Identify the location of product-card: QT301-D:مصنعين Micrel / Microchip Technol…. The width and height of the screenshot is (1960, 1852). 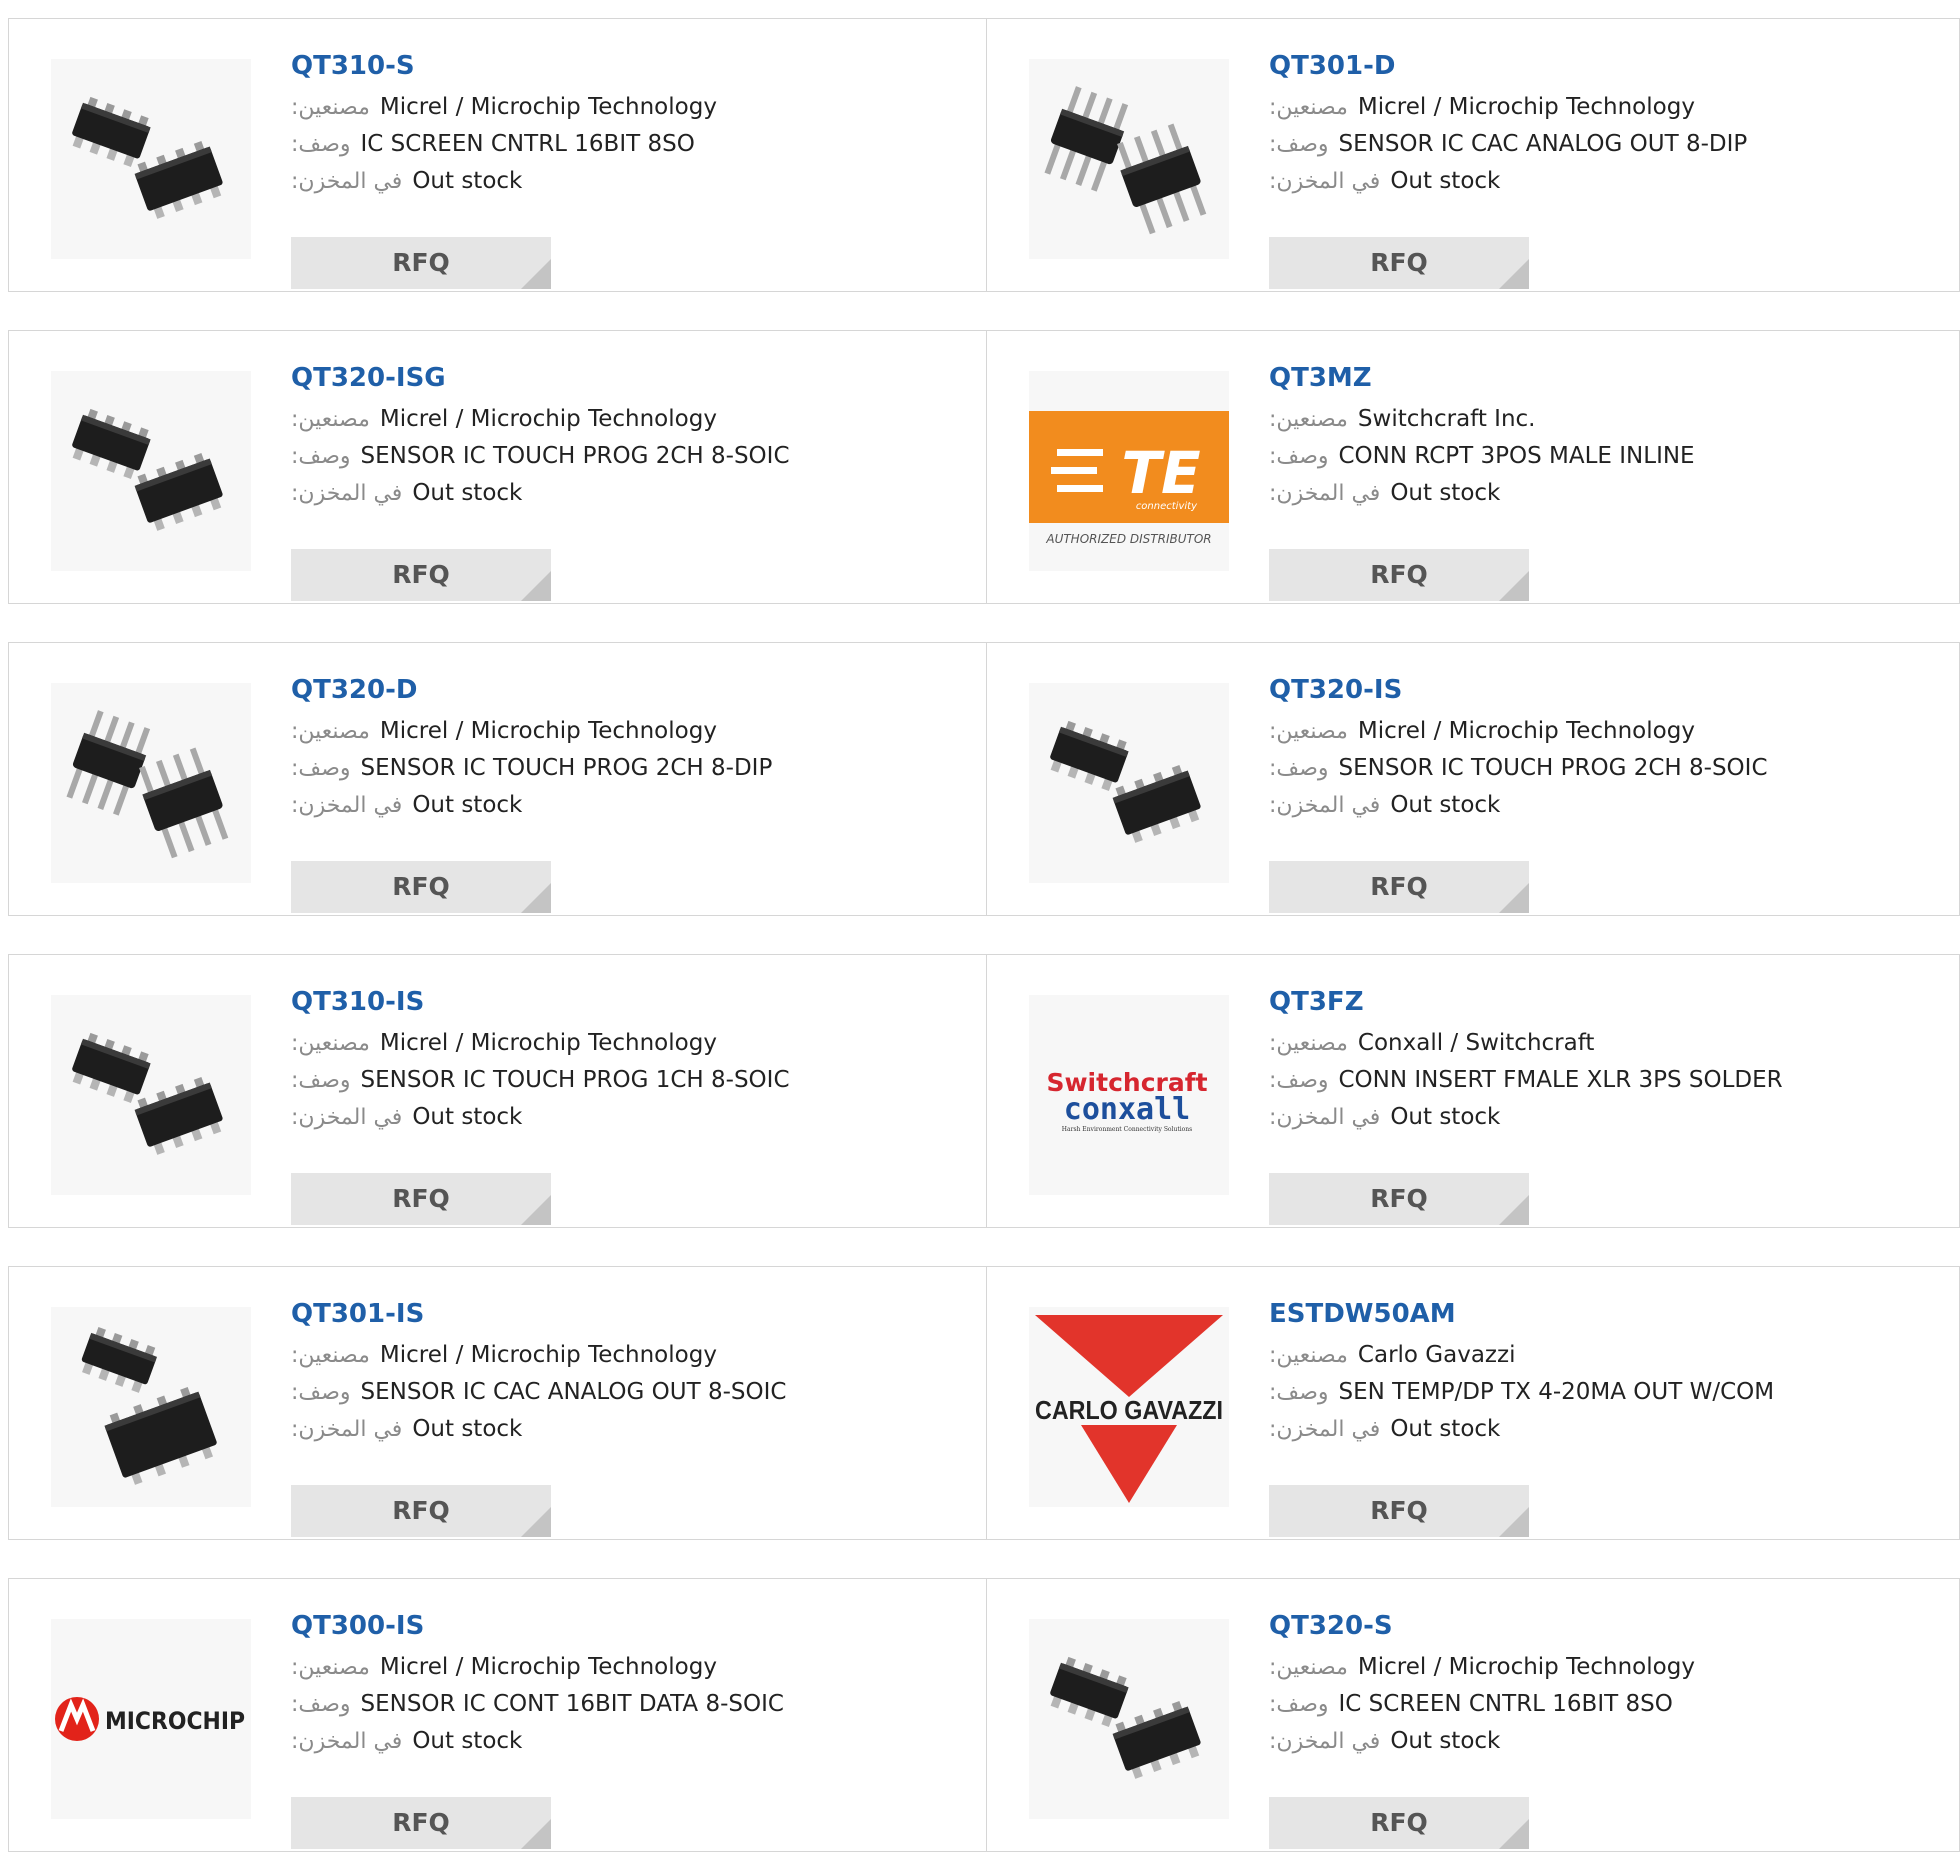
(1473, 155).